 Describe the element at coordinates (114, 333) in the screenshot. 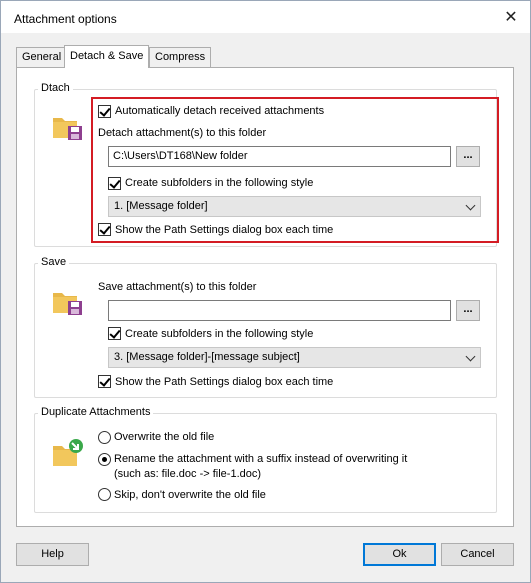

I see `save-subfolders-checkbox` at that location.